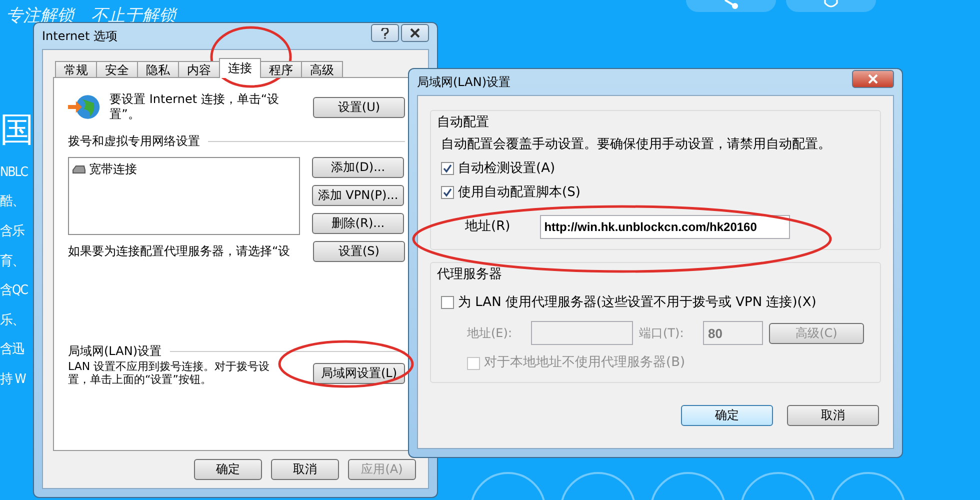 The height and width of the screenshot is (500, 980). I want to click on script-address-field: http://win.hk.unblockcn.com/hk20160, so click(665, 227).